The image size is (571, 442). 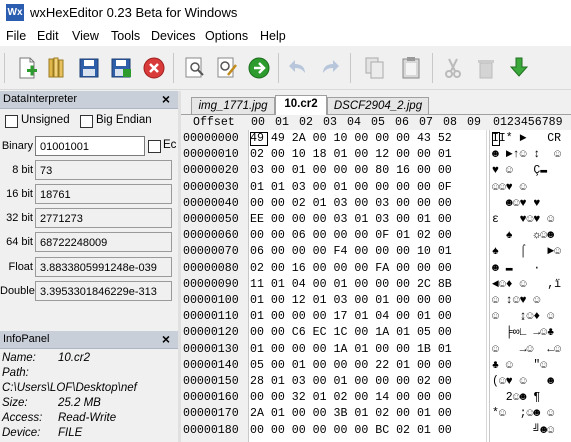 What do you see at coordinates (351, 381) in the screenshot?
I see `hex-bytes-row: 28 01 03 00 01 00 00 00 02 00` at bounding box center [351, 381].